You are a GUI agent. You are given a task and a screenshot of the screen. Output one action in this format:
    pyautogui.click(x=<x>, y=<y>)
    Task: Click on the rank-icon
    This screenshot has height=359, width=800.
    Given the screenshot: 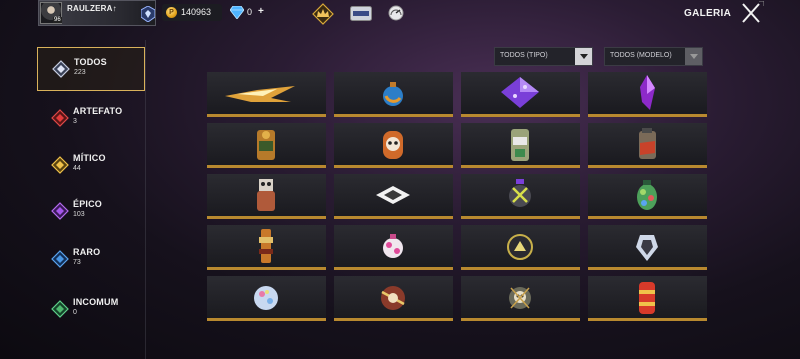 What is the action you would take?
    pyautogui.click(x=148, y=14)
    